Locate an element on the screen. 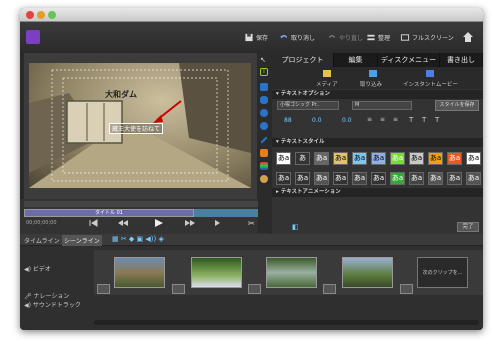 This screenshot has height=346, width=500. minimize-window-button is located at coordinates (41, 15).